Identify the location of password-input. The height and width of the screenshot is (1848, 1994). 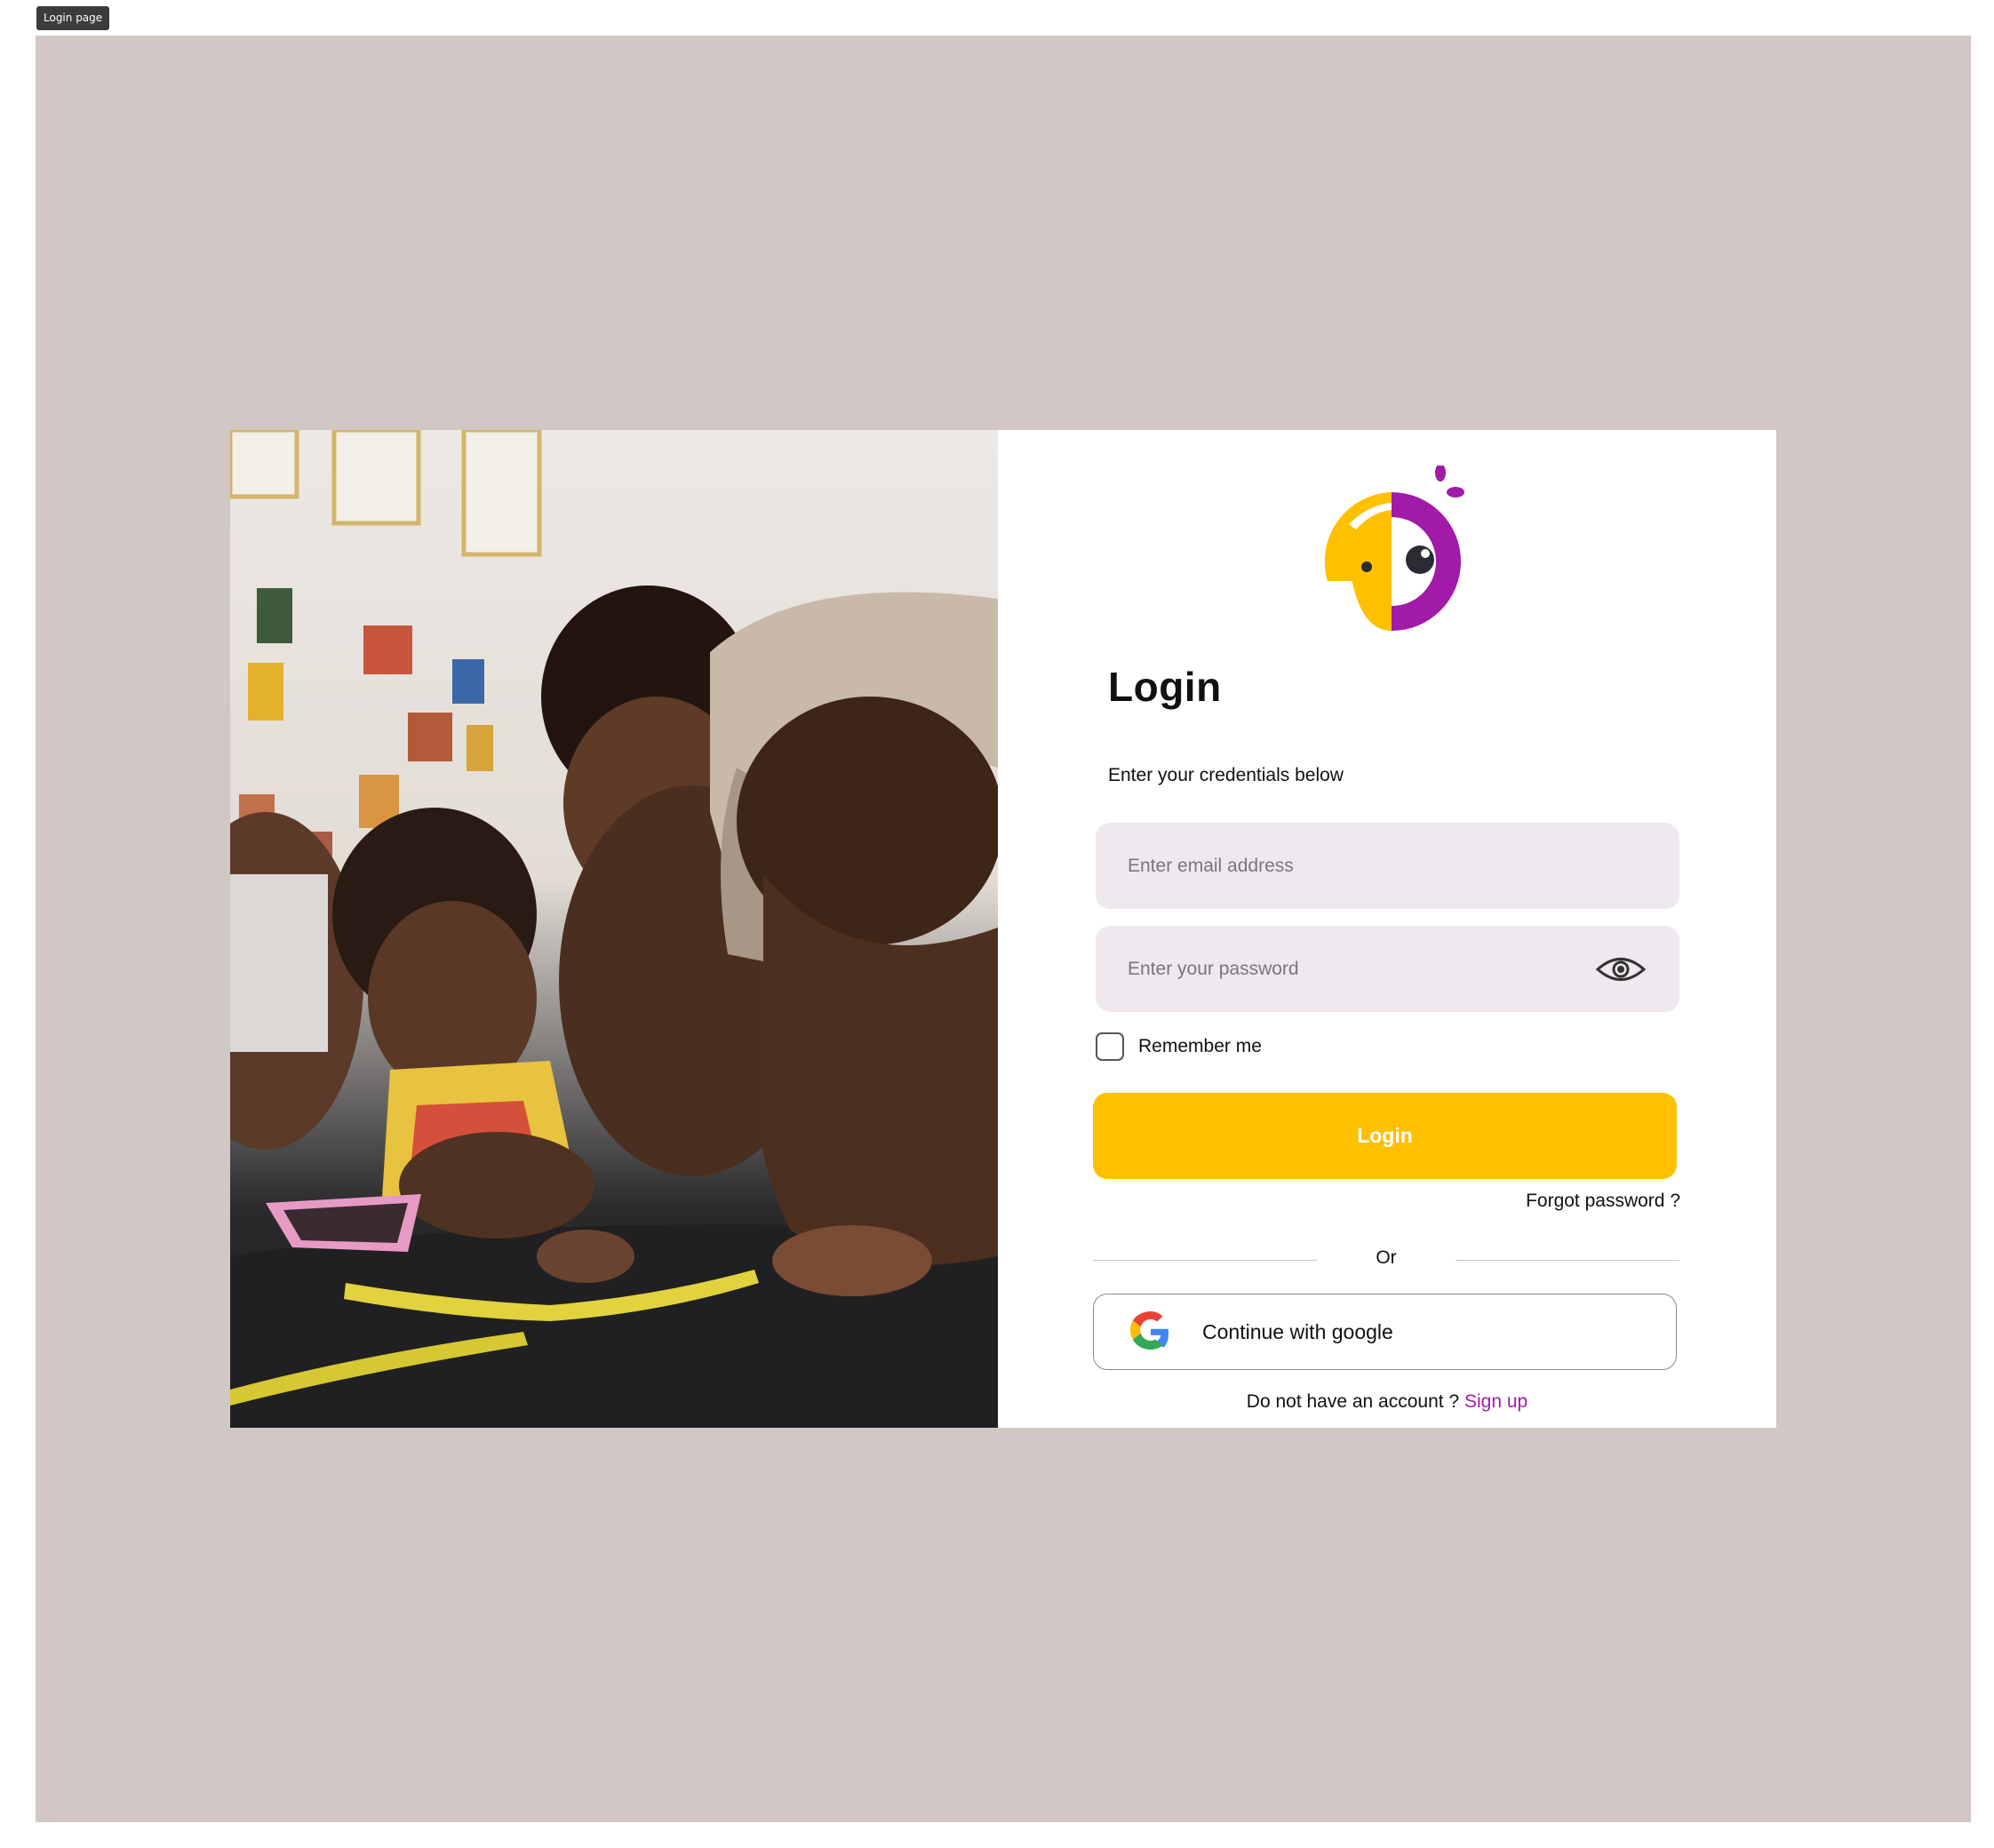
(1387, 969).